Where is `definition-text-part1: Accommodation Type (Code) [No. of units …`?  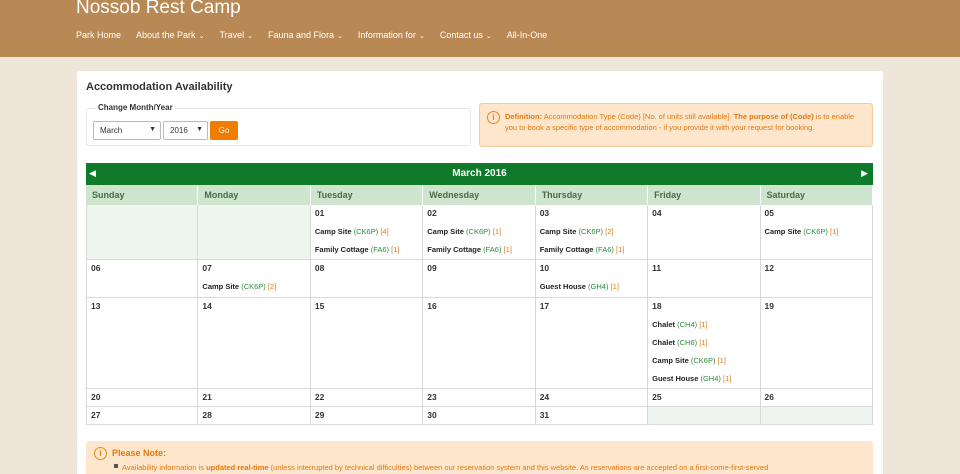 definition-text-part1: Accommodation Type (Code) [No. of units … is located at coordinates (638, 116).